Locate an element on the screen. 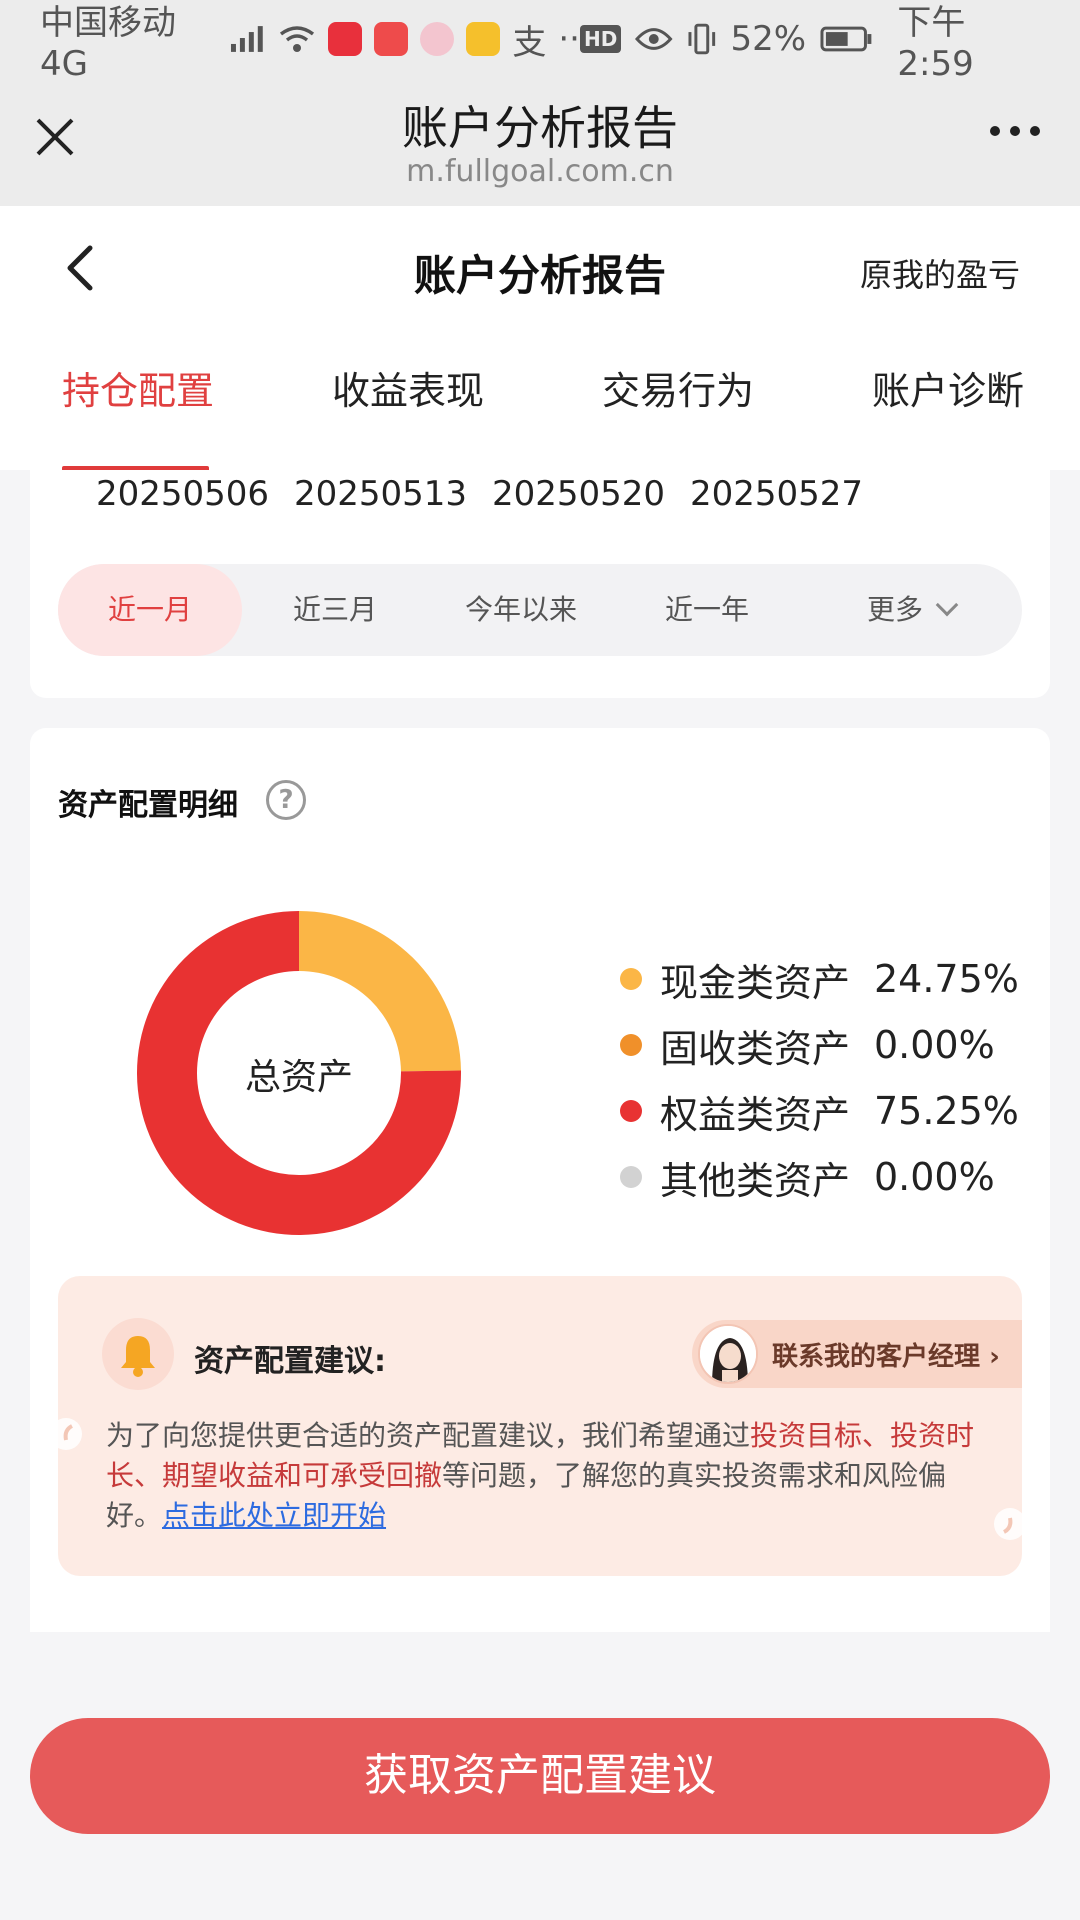 The image size is (1080, 1920). hd-icon: HD is located at coordinates (600, 39).